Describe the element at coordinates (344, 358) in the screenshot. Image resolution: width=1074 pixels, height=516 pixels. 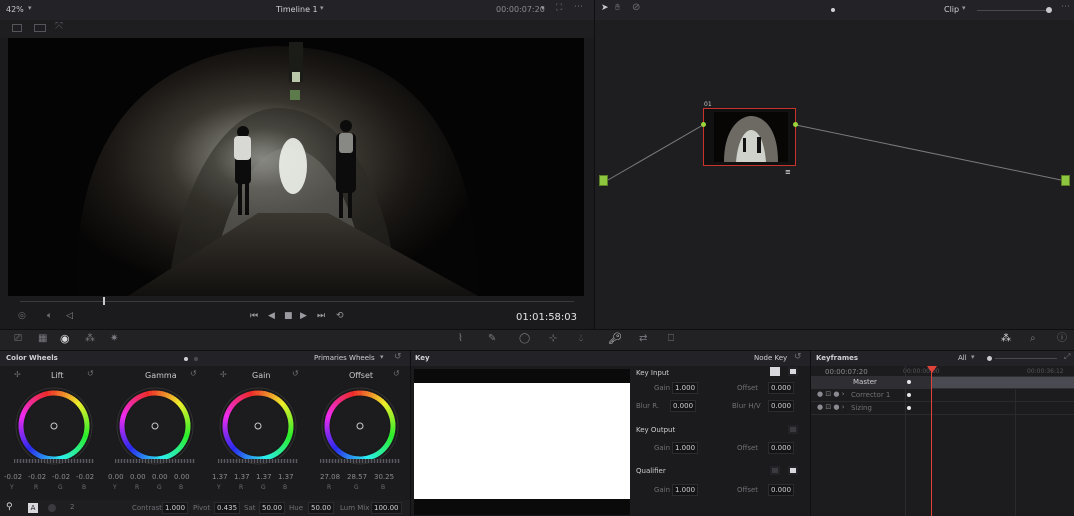
I see `wheels-mode-dropdown: Primaries Wheels` at that location.